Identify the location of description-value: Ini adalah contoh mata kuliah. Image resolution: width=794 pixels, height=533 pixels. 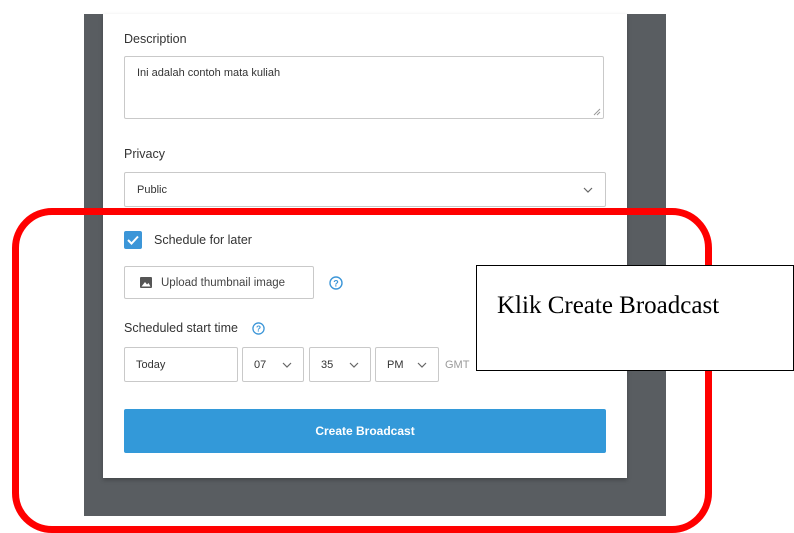
(209, 73).